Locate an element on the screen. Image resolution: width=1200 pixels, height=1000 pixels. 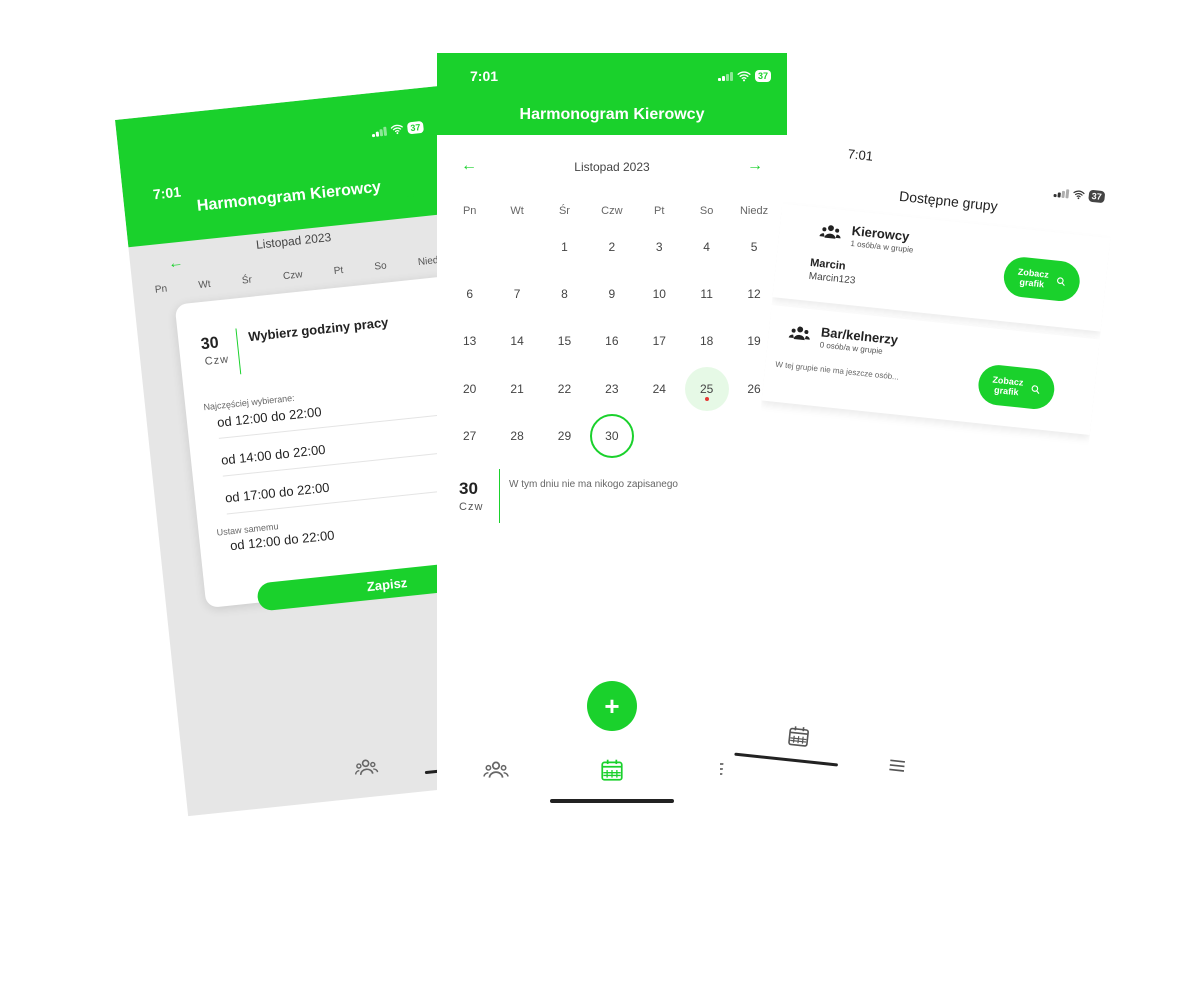
calendar-day-label: 21 is located at coordinates (517, 388).